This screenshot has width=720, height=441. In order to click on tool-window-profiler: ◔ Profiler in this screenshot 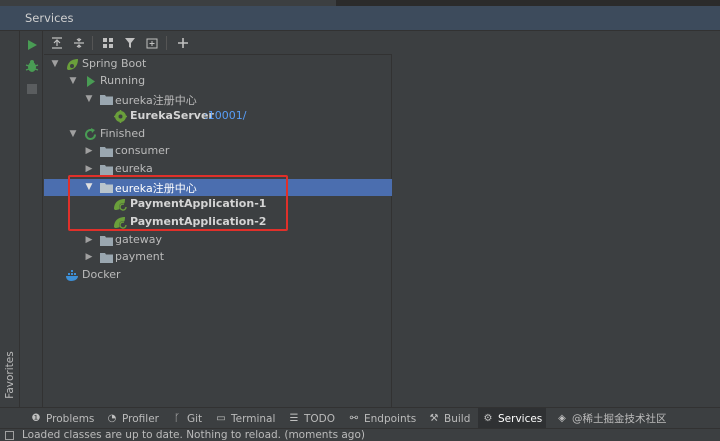, I will do `click(132, 418)`.